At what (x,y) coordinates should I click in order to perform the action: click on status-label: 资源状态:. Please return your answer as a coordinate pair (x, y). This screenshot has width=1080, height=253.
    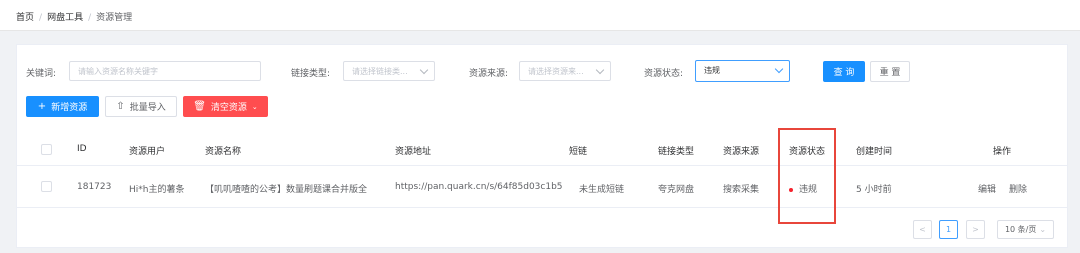
    Looking at the image, I should click on (664, 74).